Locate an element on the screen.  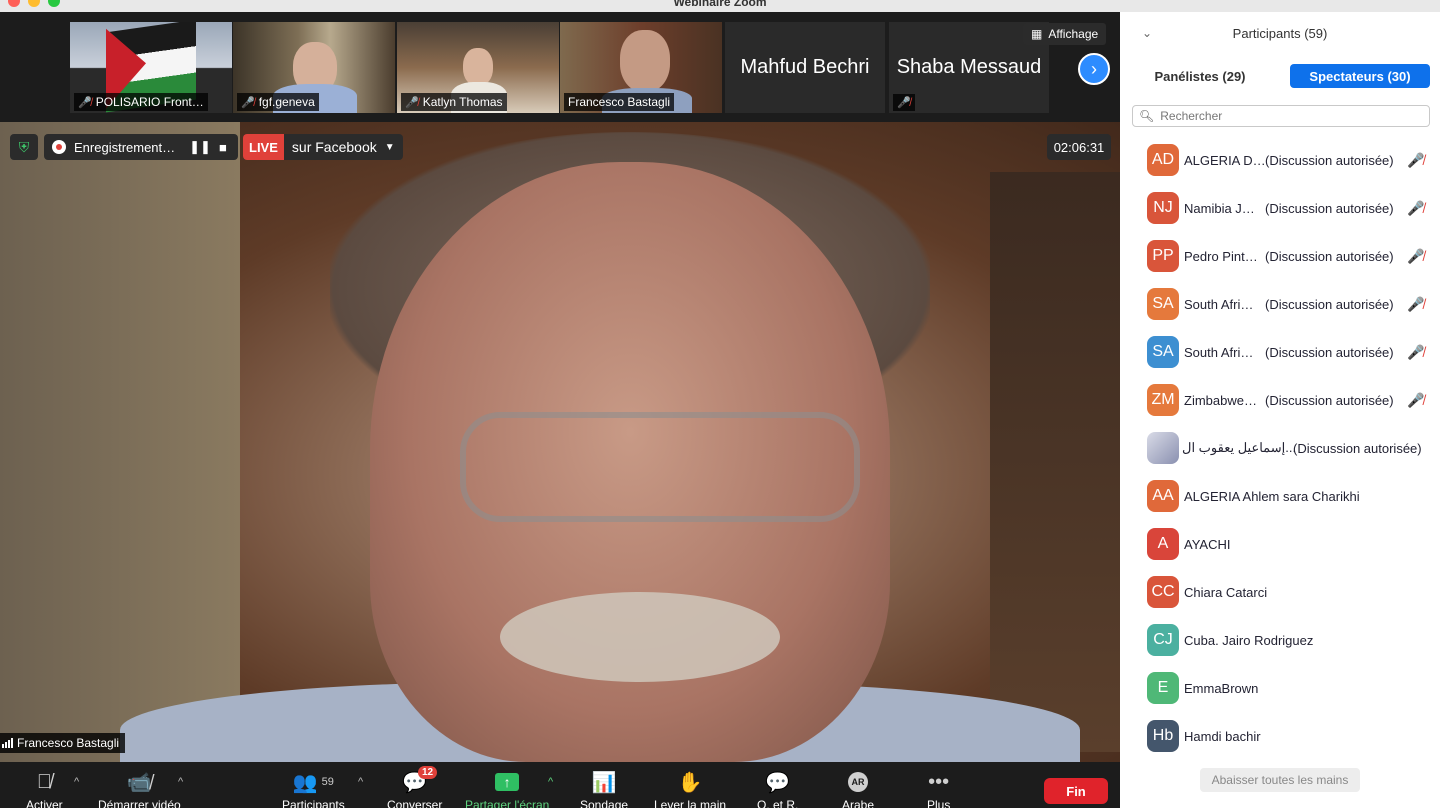
participant-row: PP Pedro Pint… (Discussion autorisée) 🎤̸ is located at coordinates (1280, 256).